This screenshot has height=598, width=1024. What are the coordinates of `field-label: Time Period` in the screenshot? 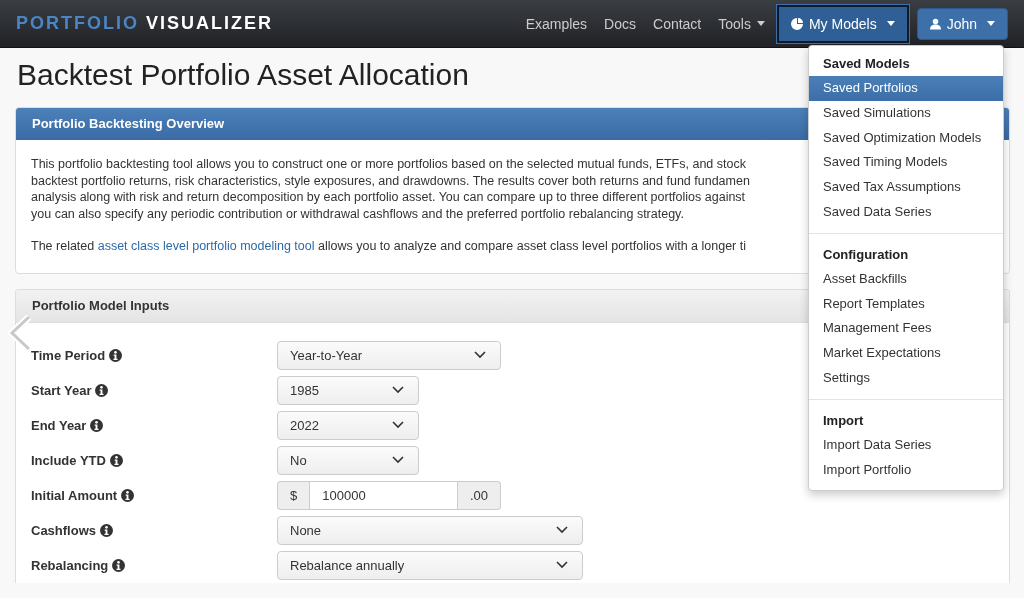 It's located at (68, 355).